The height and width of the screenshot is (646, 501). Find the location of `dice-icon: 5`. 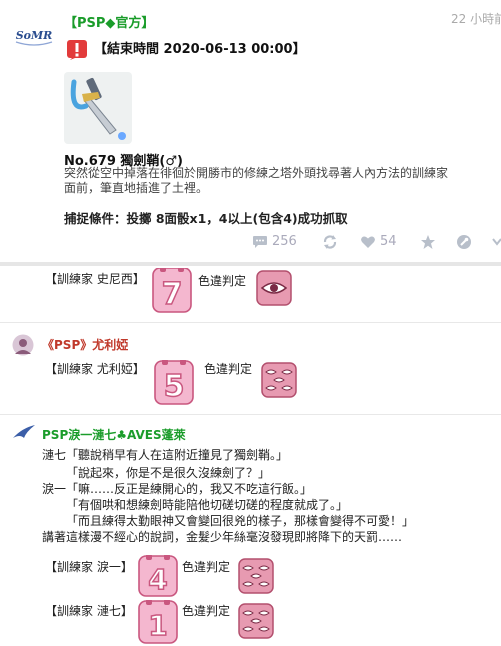

dice-icon: 5 is located at coordinates (174, 382).